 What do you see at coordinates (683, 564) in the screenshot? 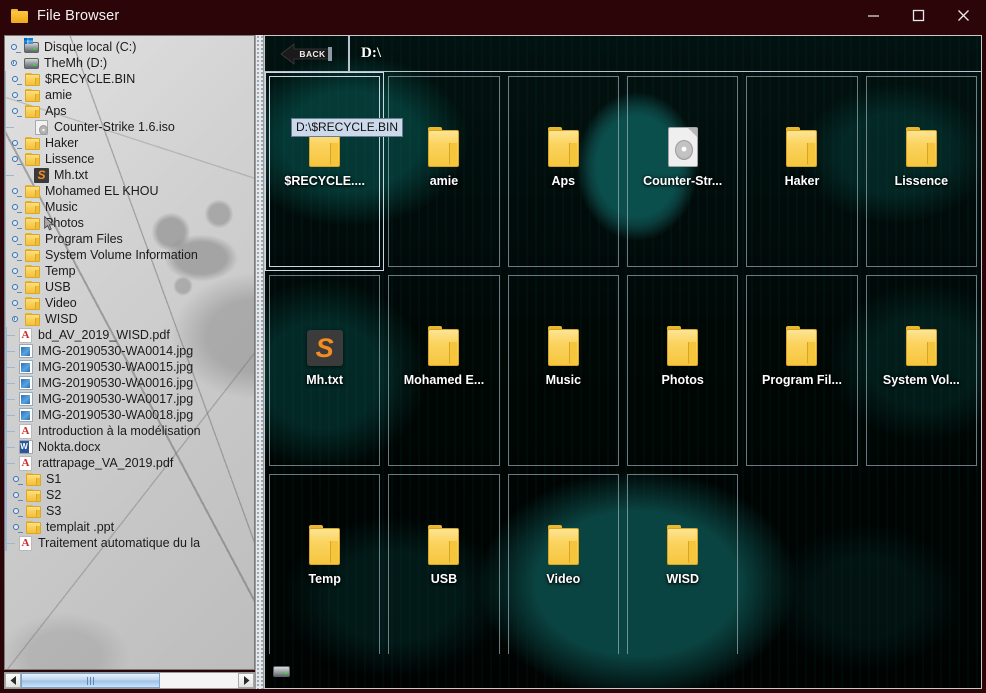
I see `file-grid-item: WISD` at bounding box center [683, 564].